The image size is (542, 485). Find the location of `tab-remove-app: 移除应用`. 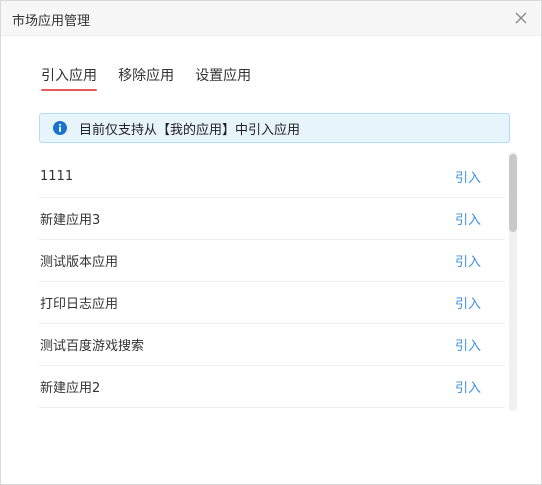

tab-remove-app: 移除应用 is located at coordinates (146, 78).